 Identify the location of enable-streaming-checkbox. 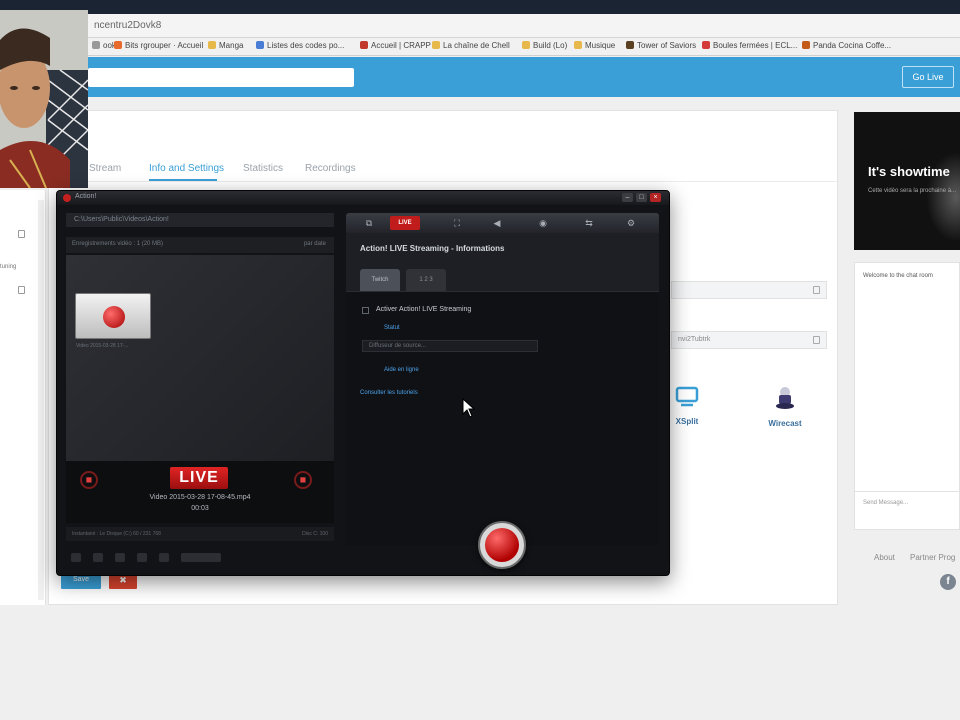
(365, 310).